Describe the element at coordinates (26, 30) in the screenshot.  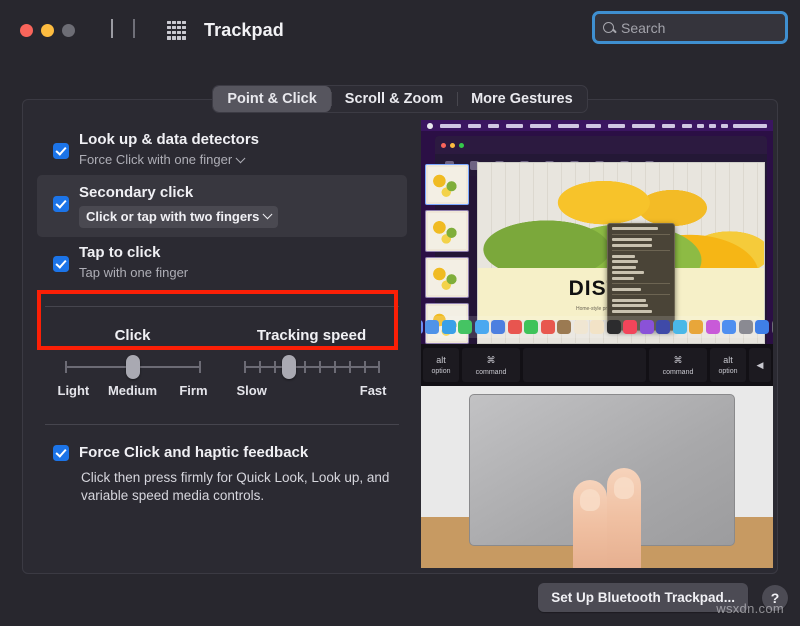
I see `close-button` at that location.